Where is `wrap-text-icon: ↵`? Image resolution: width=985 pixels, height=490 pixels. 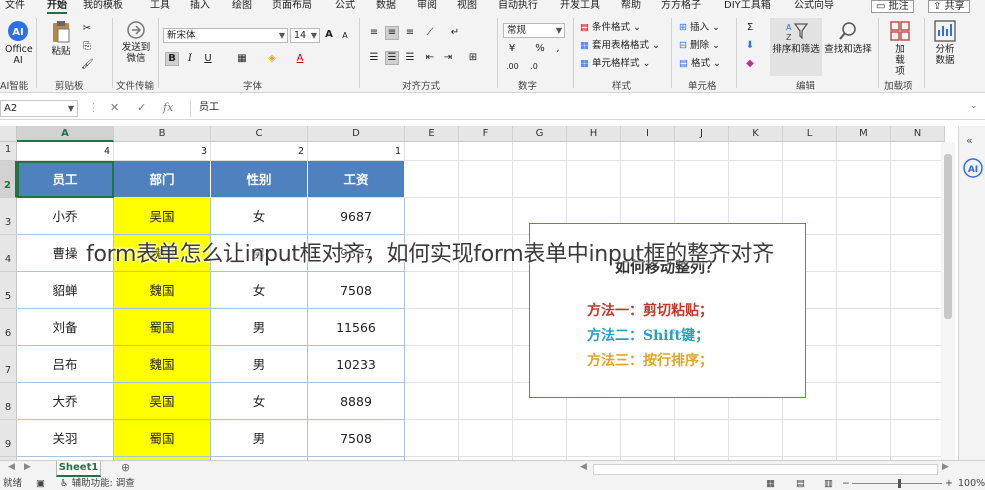 wrap-text-icon: ↵ is located at coordinates (455, 33).